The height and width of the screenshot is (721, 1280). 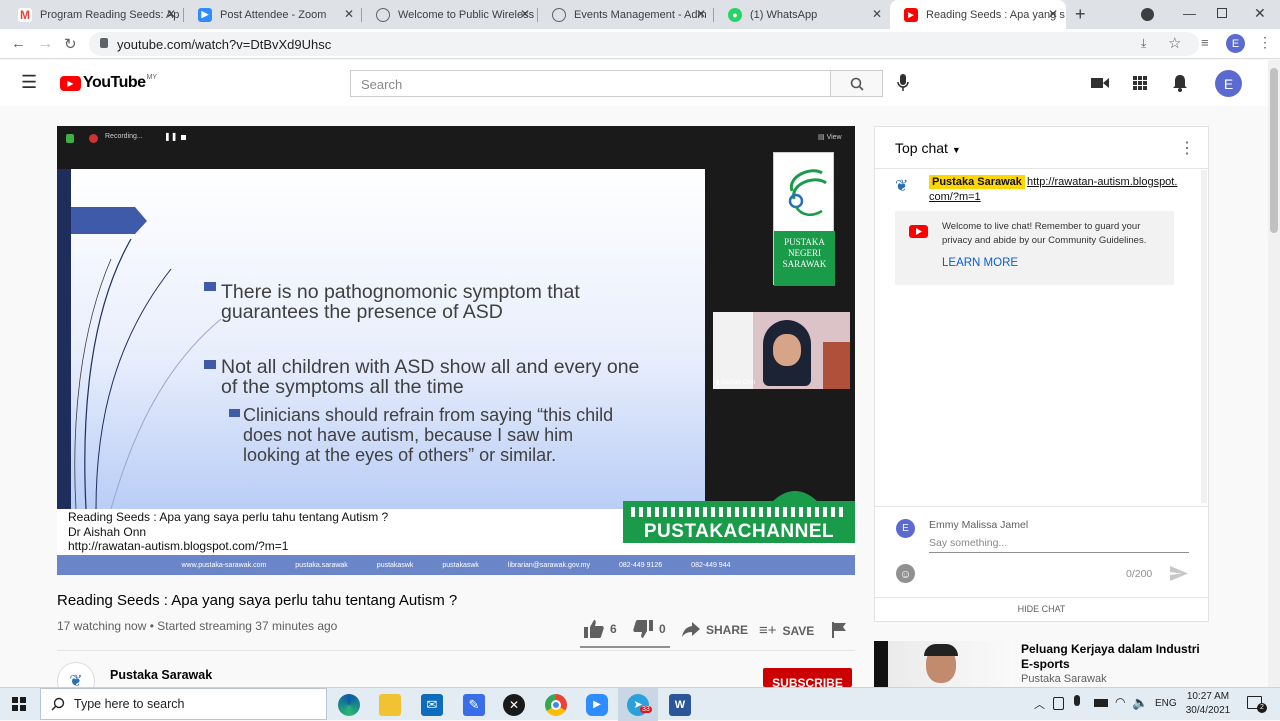 What do you see at coordinates (804, 219) in the screenshot?
I see `pustaka-logo: PUSTAKA NEGERI SARAWAK` at bounding box center [804, 219].